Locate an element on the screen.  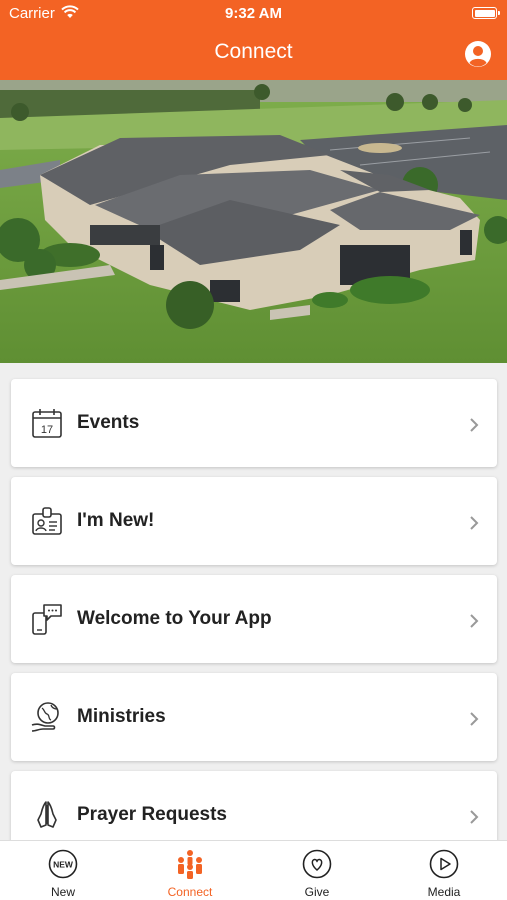
tab-new: NEW New is located at coordinates (63, 870).